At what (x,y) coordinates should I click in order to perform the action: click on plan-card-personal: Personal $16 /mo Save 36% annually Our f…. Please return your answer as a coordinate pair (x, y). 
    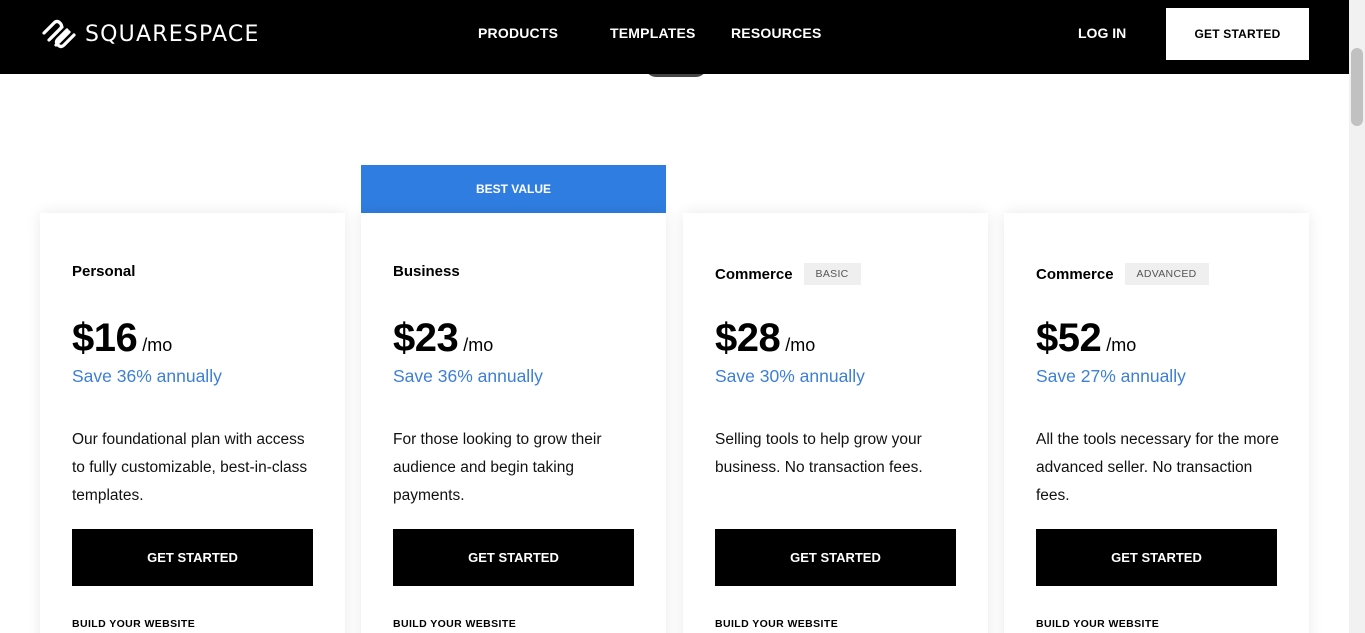
    Looking at the image, I should click on (192, 423).